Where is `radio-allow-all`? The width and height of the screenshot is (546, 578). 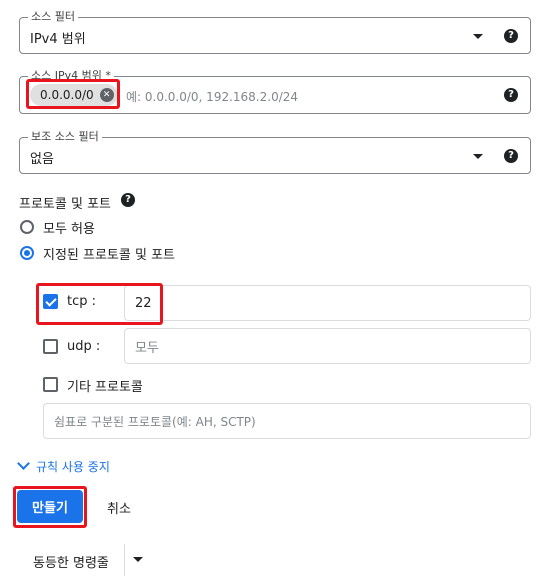 radio-allow-all is located at coordinates (27, 227).